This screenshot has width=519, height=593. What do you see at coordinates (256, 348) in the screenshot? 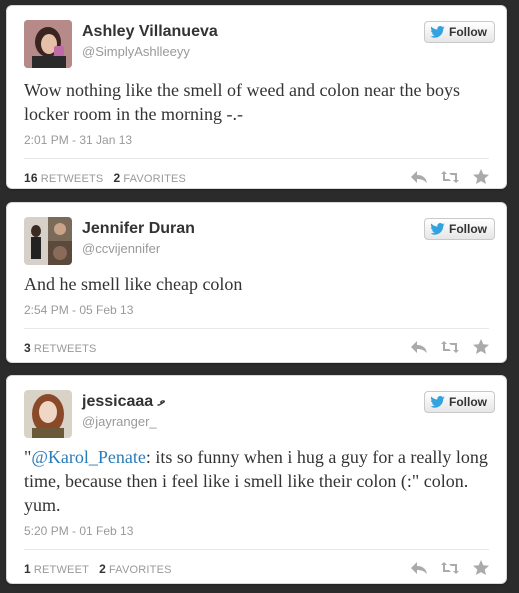
I see `tweet-footer: 3 RETWEETS` at bounding box center [256, 348].